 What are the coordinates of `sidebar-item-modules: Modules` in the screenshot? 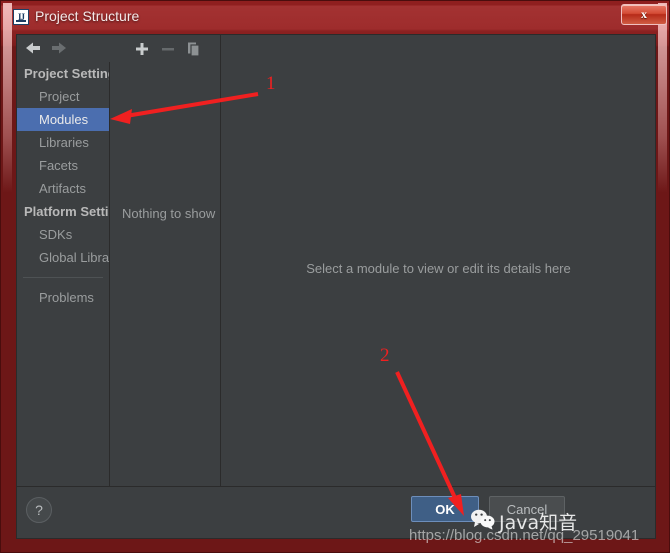 It's located at (63, 119).